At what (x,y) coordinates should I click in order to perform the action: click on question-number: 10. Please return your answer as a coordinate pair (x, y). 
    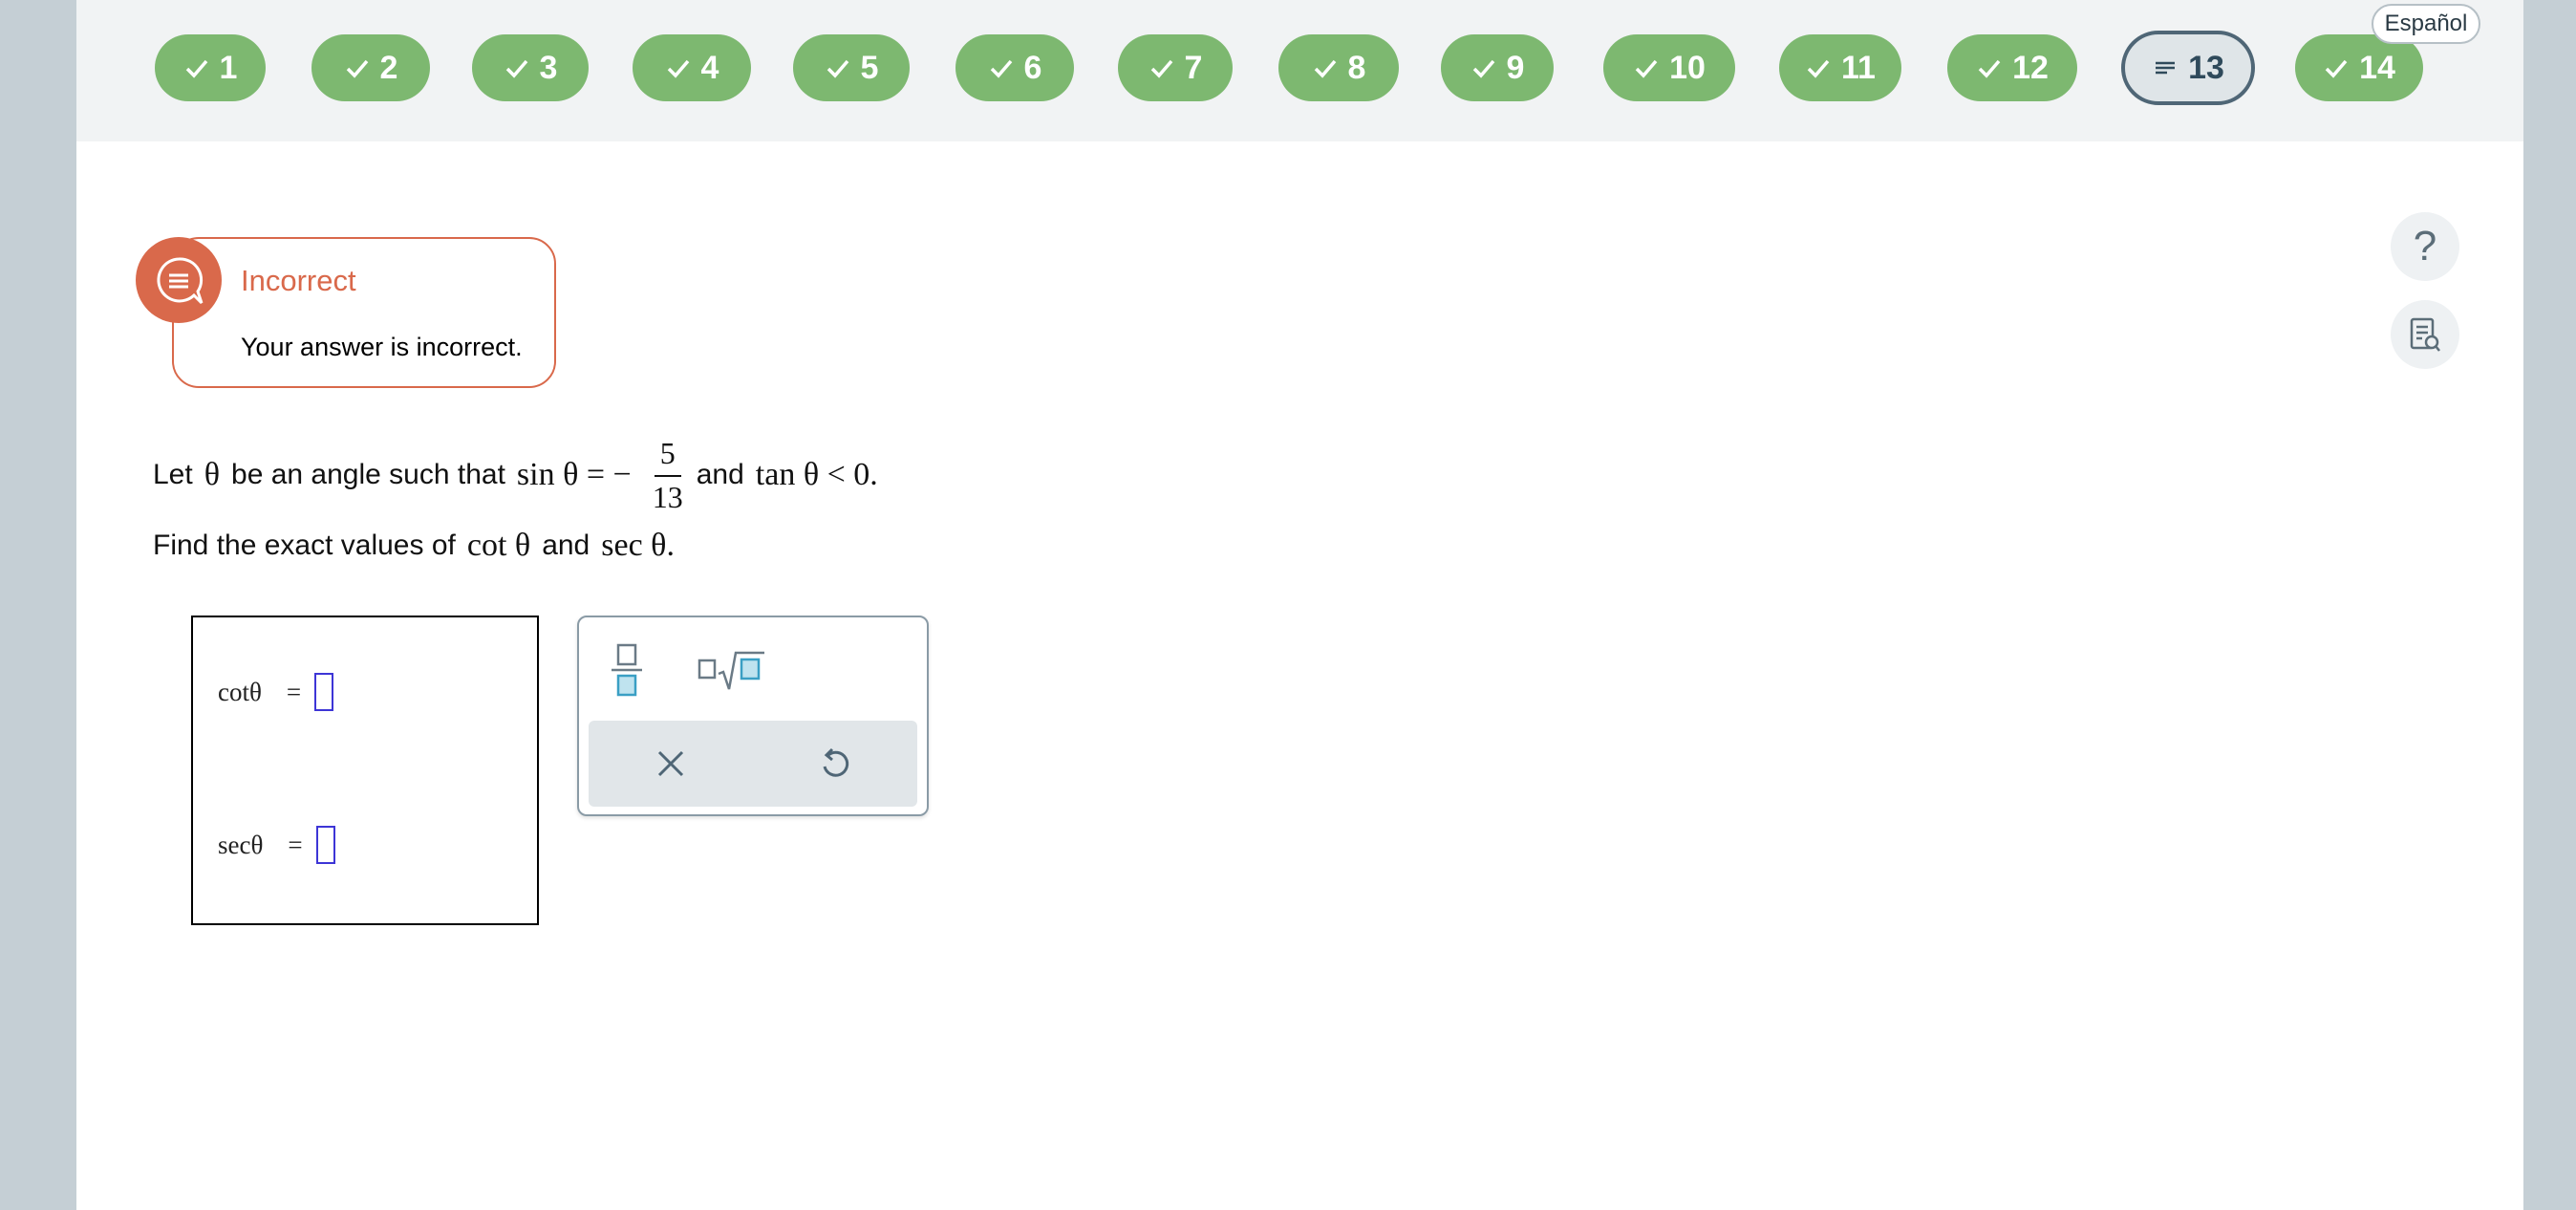
    Looking at the image, I should click on (1687, 67).